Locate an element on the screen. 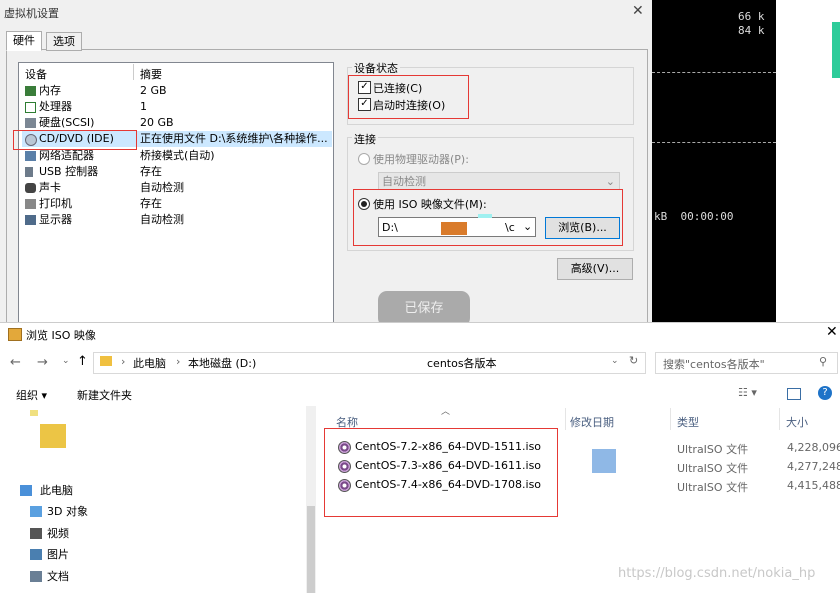 The image size is (840, 594). breadcrumb-local-disk: 本地磁盘 (D:) is located at coordinates (222, 363).